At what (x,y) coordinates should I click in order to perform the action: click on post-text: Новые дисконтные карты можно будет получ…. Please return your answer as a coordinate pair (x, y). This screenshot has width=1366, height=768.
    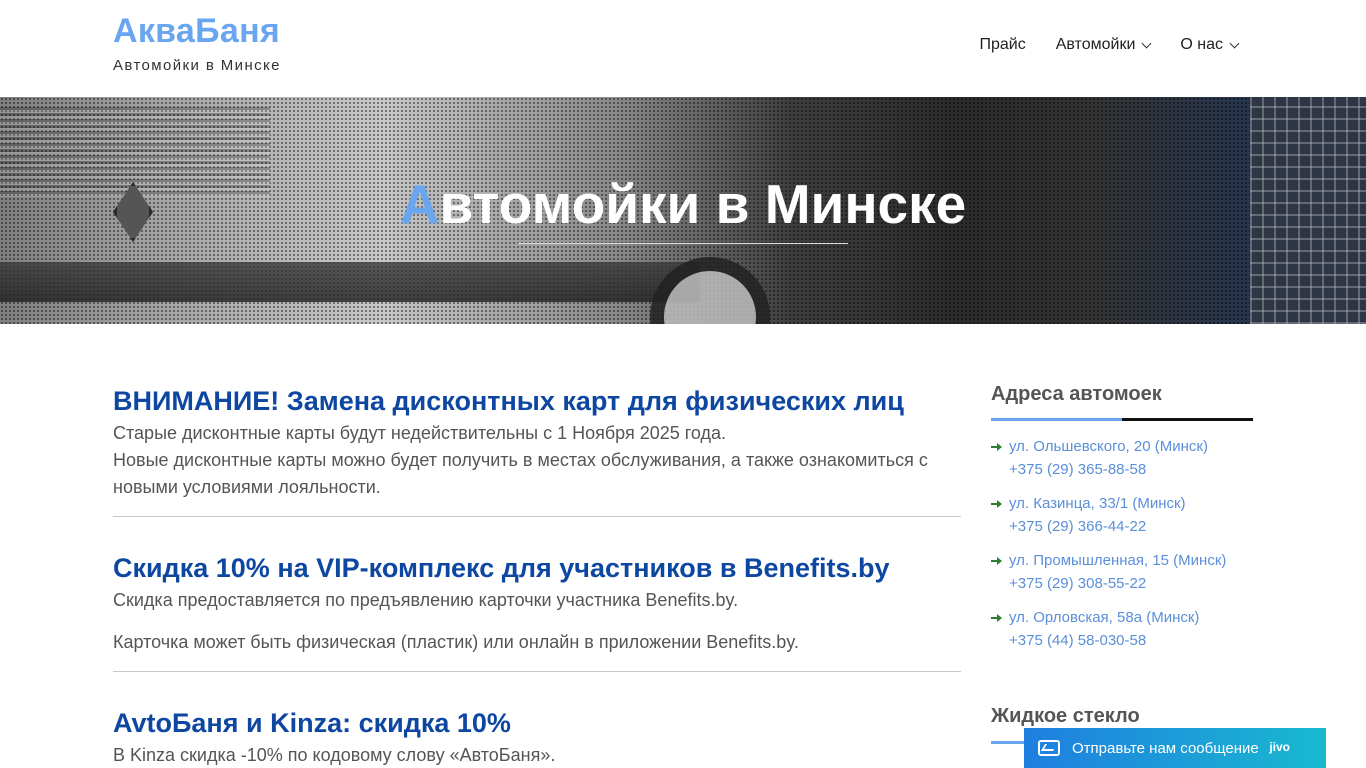
    Looking at the image, I should click on (520, 473).